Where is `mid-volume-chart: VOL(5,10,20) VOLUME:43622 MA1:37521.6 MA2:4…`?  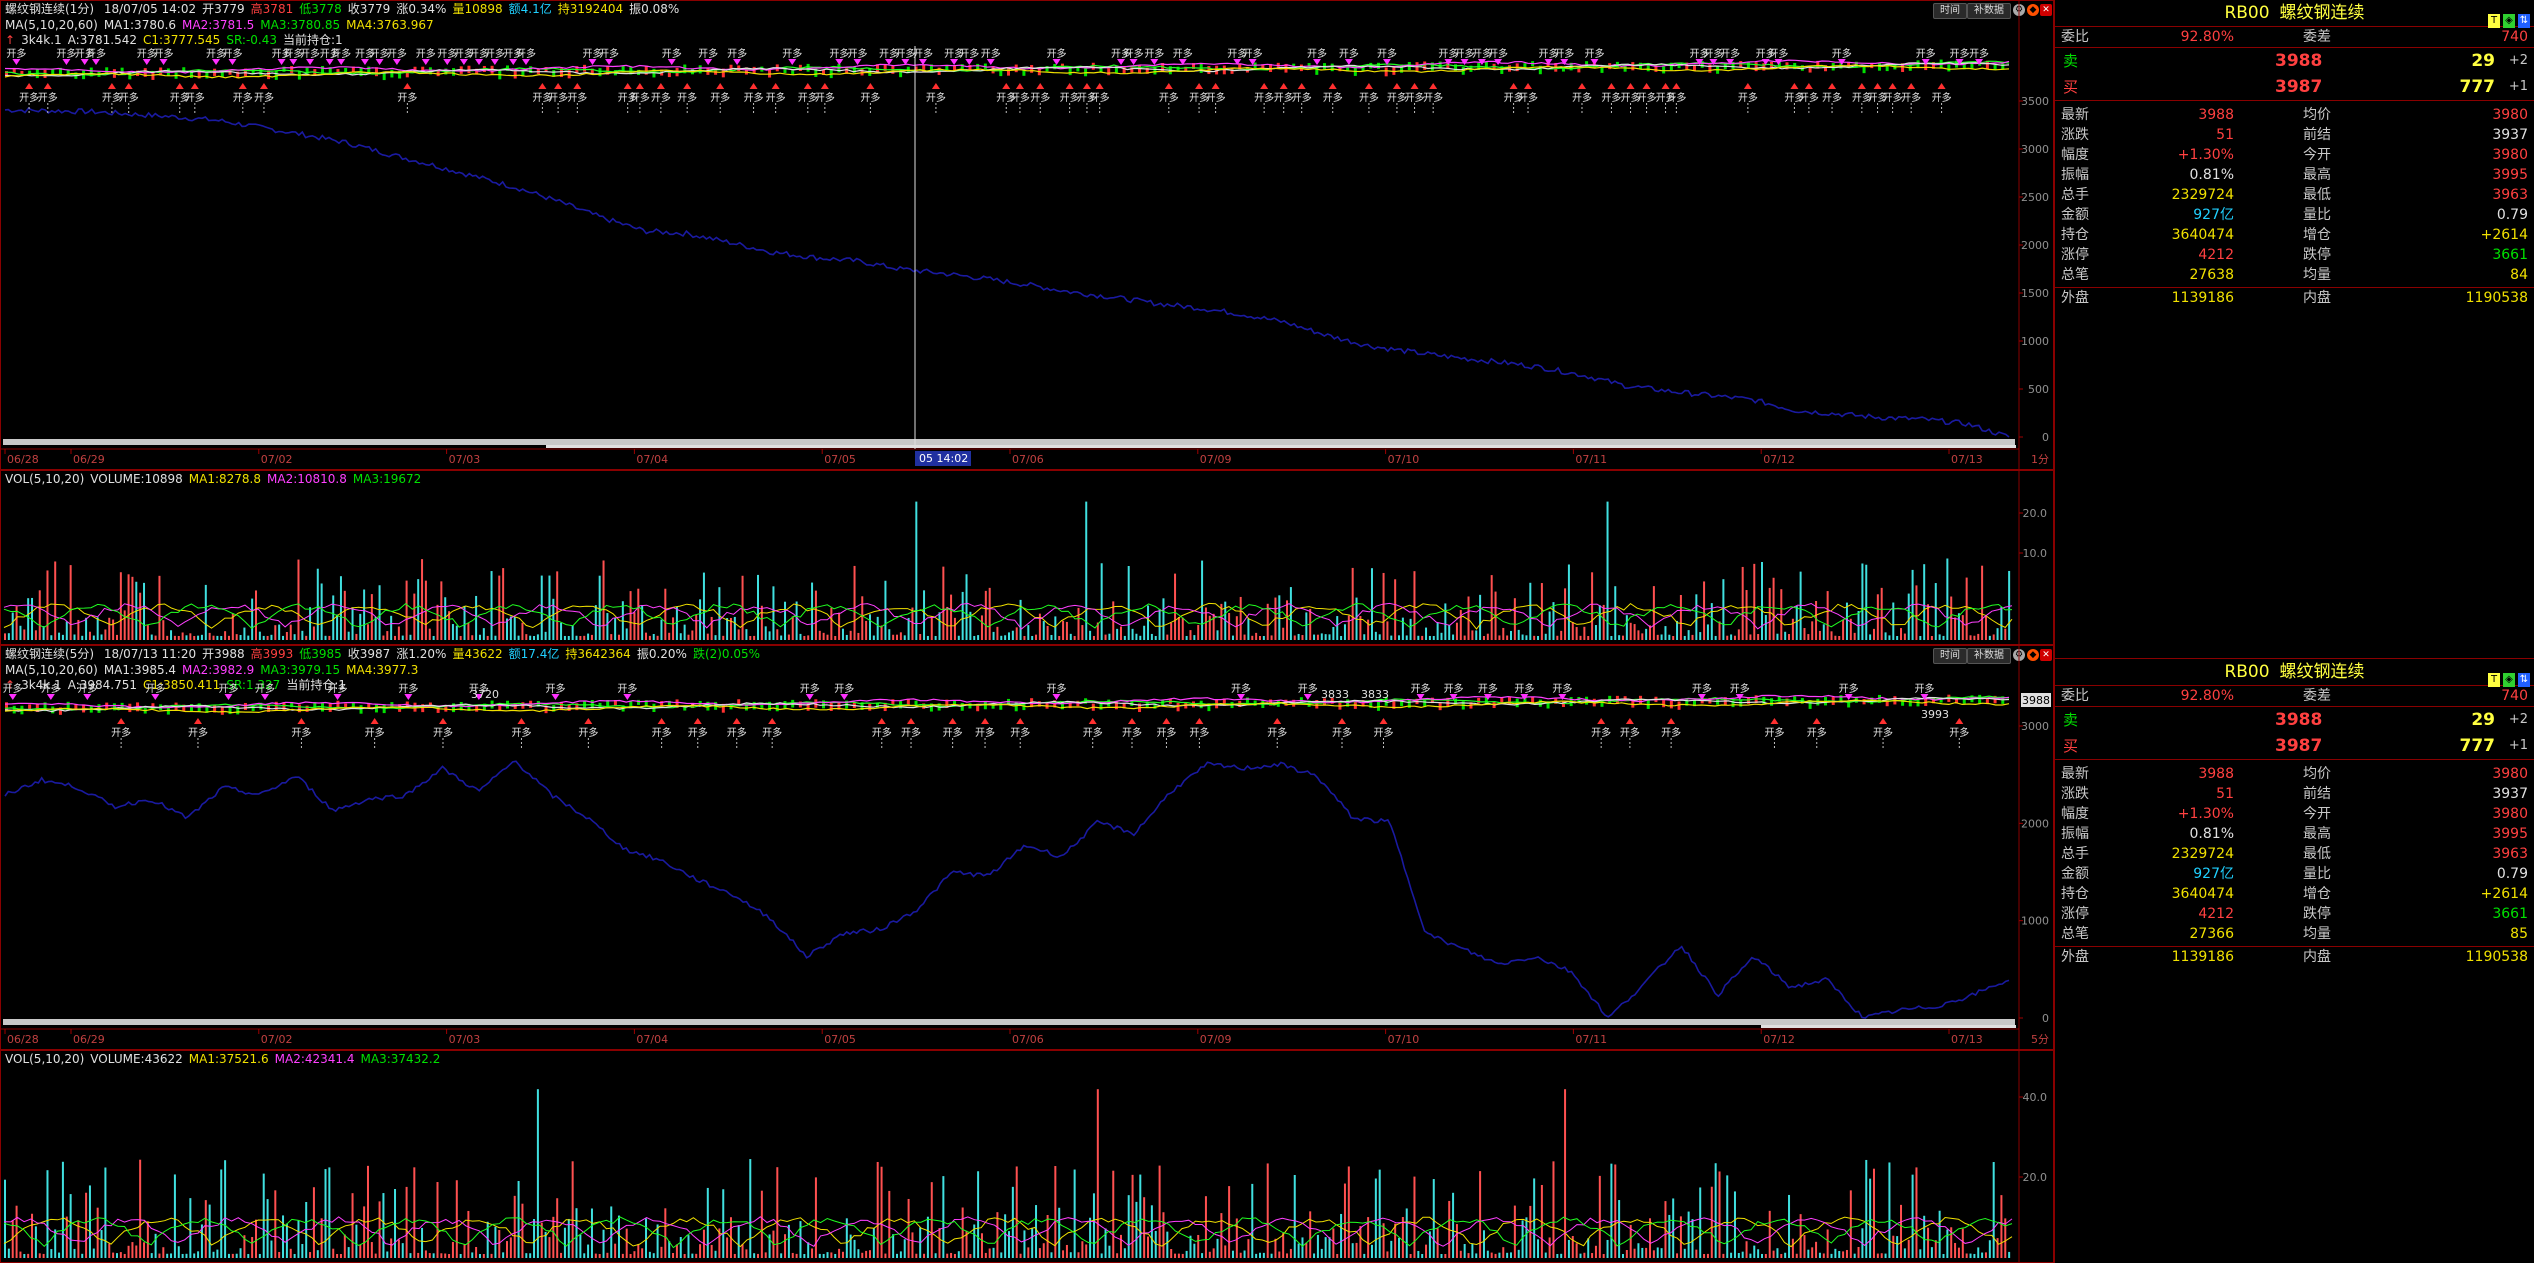
mid-volume-chart: VOL(5,10,20) VOLUME:43622 MA1:37521.6 MA2:4… is located at coordinates (1027, 1156).